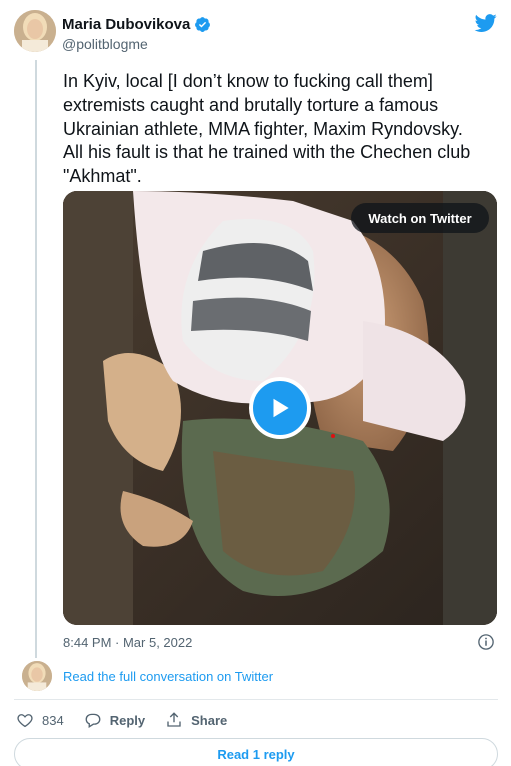 The image size is (511, 766). I want to click on verified-badge-icon, so click(202, 24).